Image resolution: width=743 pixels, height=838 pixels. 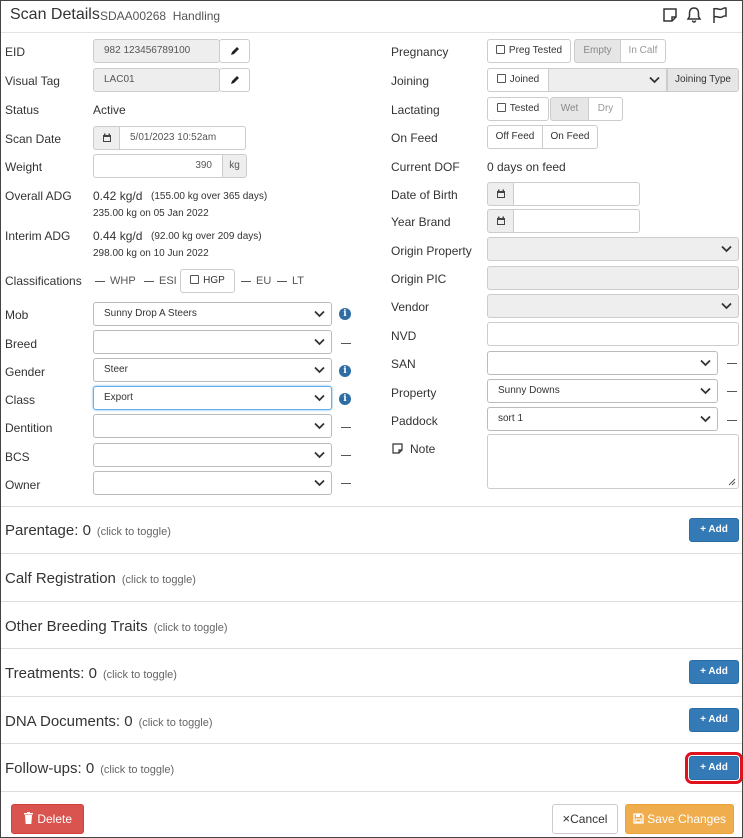 I want to click on bcs-select, so click(x=212, y=455).